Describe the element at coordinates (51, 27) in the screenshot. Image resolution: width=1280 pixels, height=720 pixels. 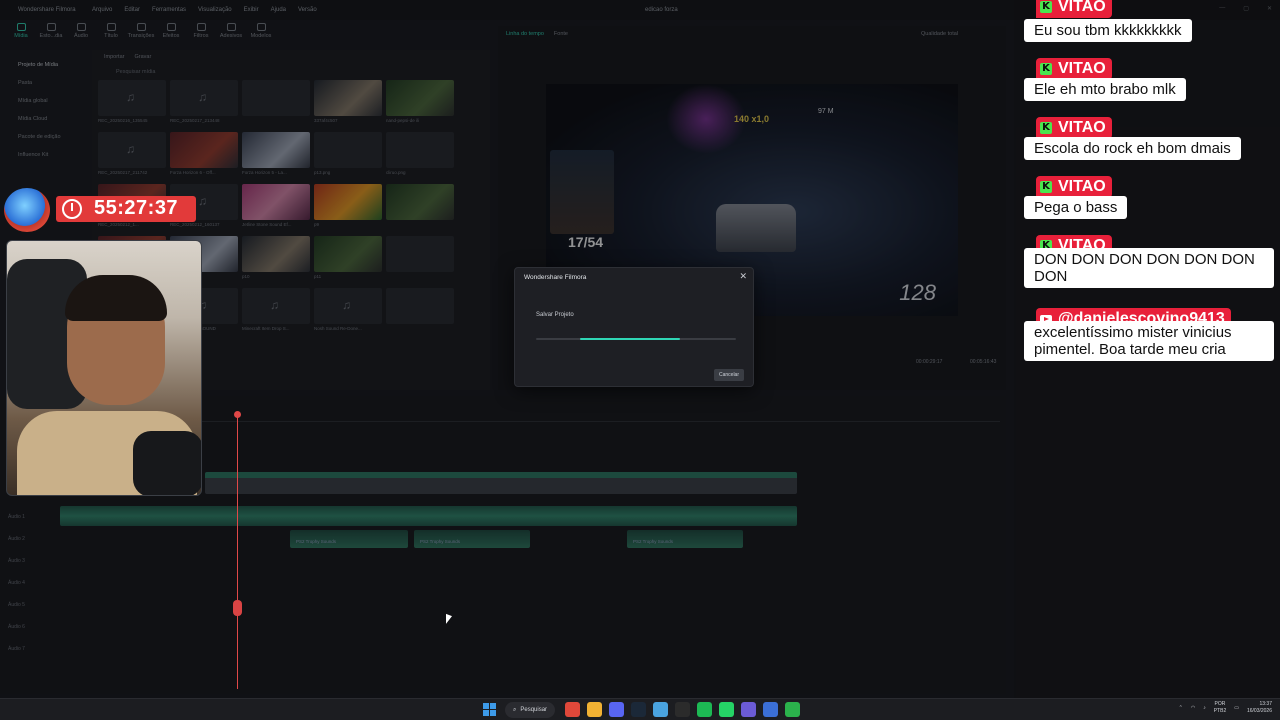
I see `stock-icon` at that location.